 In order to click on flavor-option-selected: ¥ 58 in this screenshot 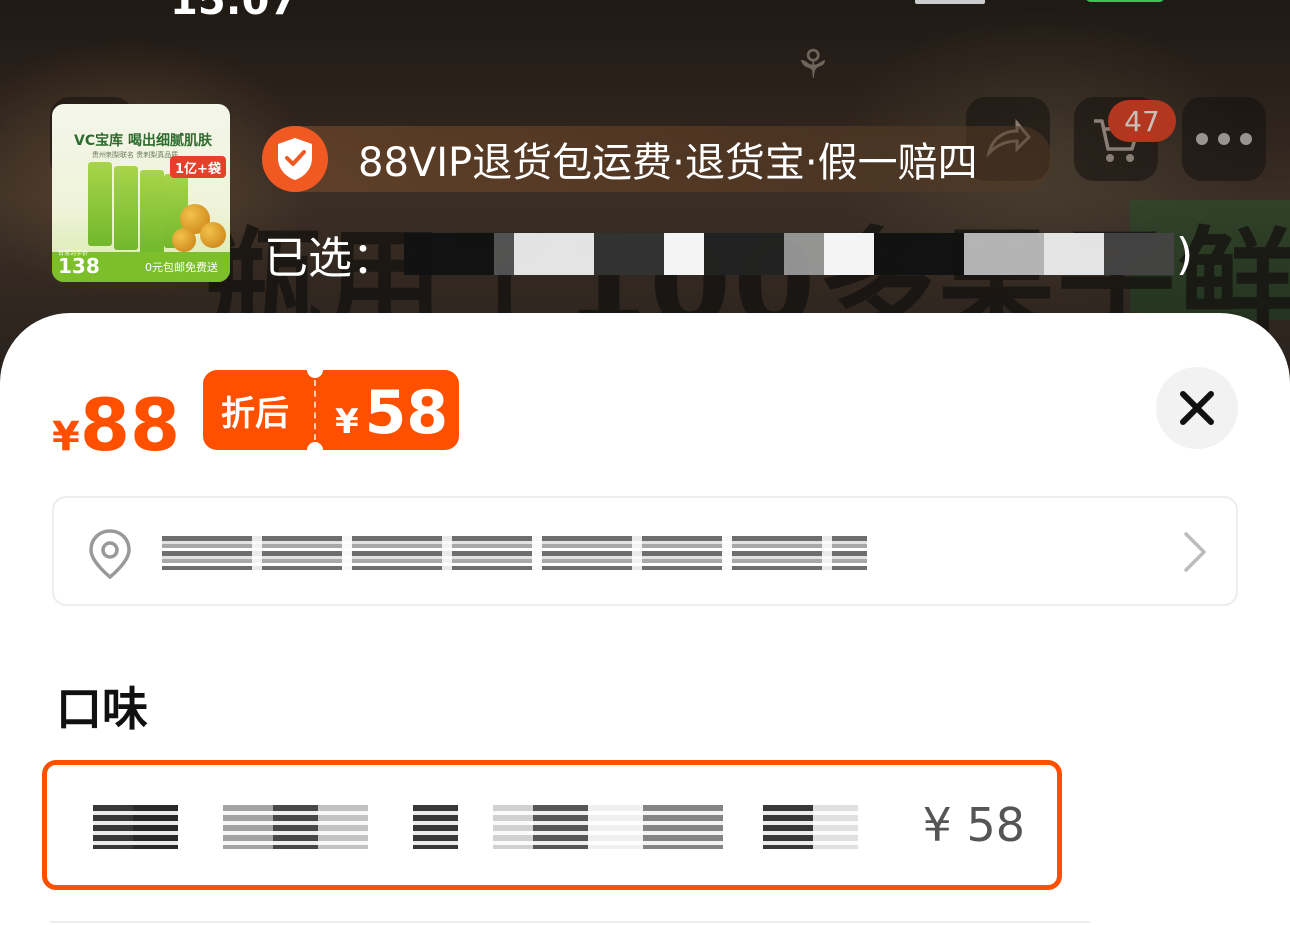, I will do `click(552, 825)`.